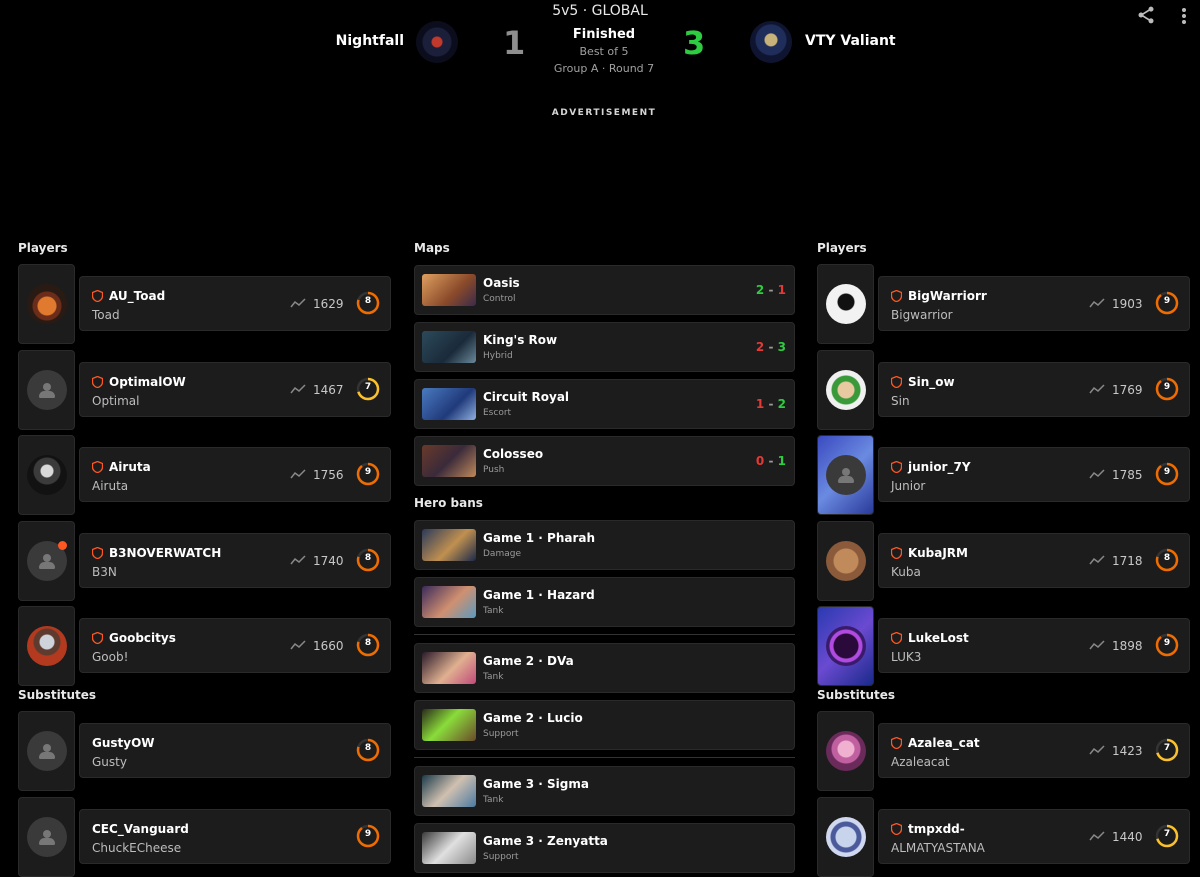 The image size is (1200, 877). I want to click on player-card: Goobcitys Goob! 1660 8, so click(235, 645).